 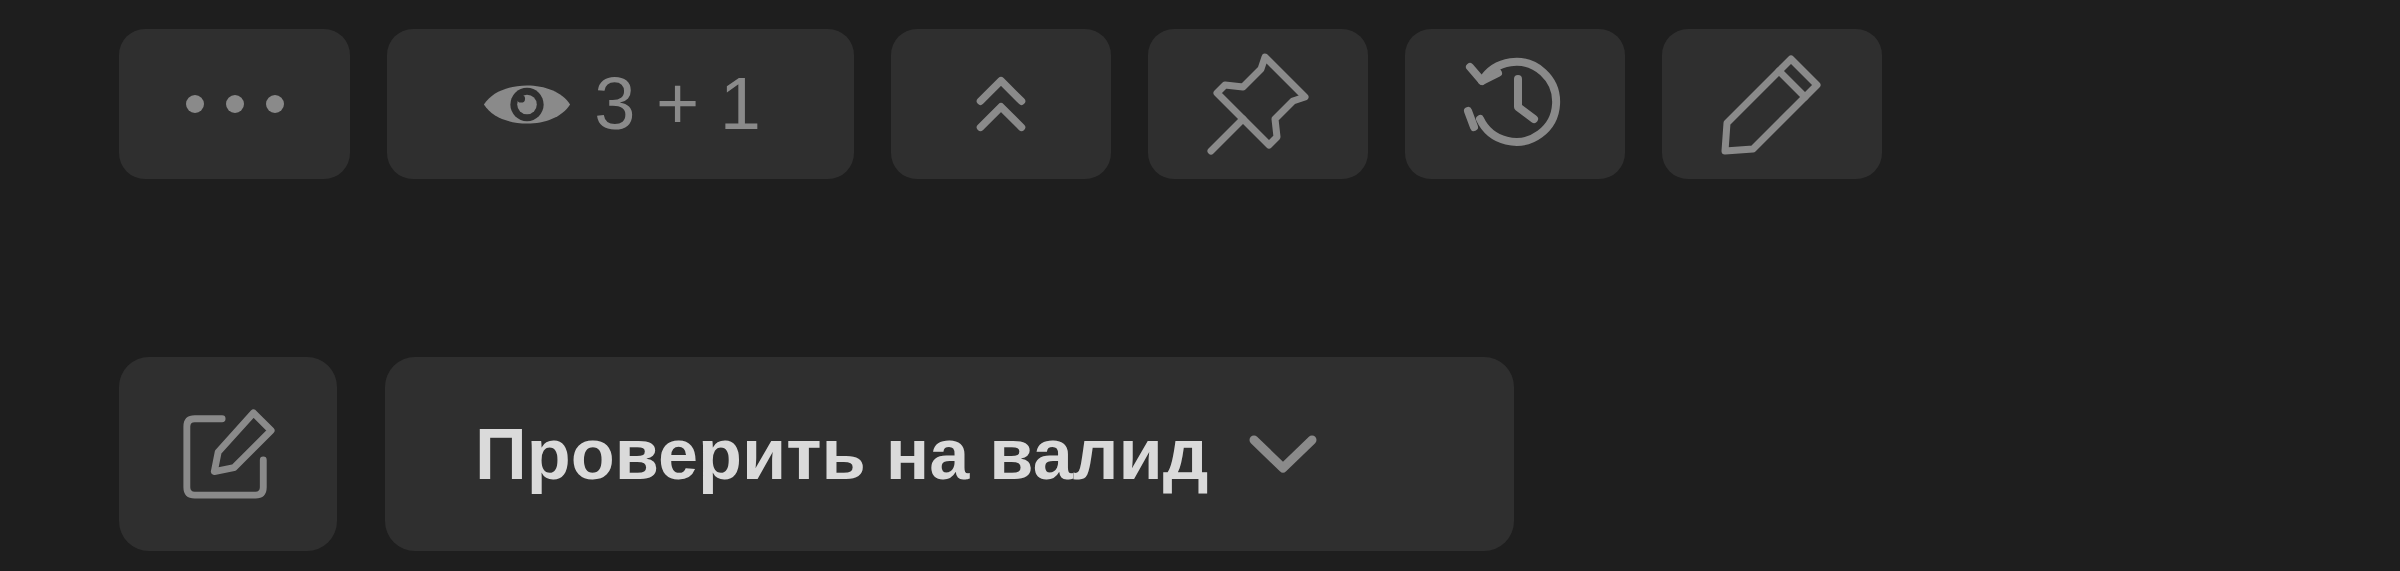 I want to click on history-button, so click(x=1515, y=104).